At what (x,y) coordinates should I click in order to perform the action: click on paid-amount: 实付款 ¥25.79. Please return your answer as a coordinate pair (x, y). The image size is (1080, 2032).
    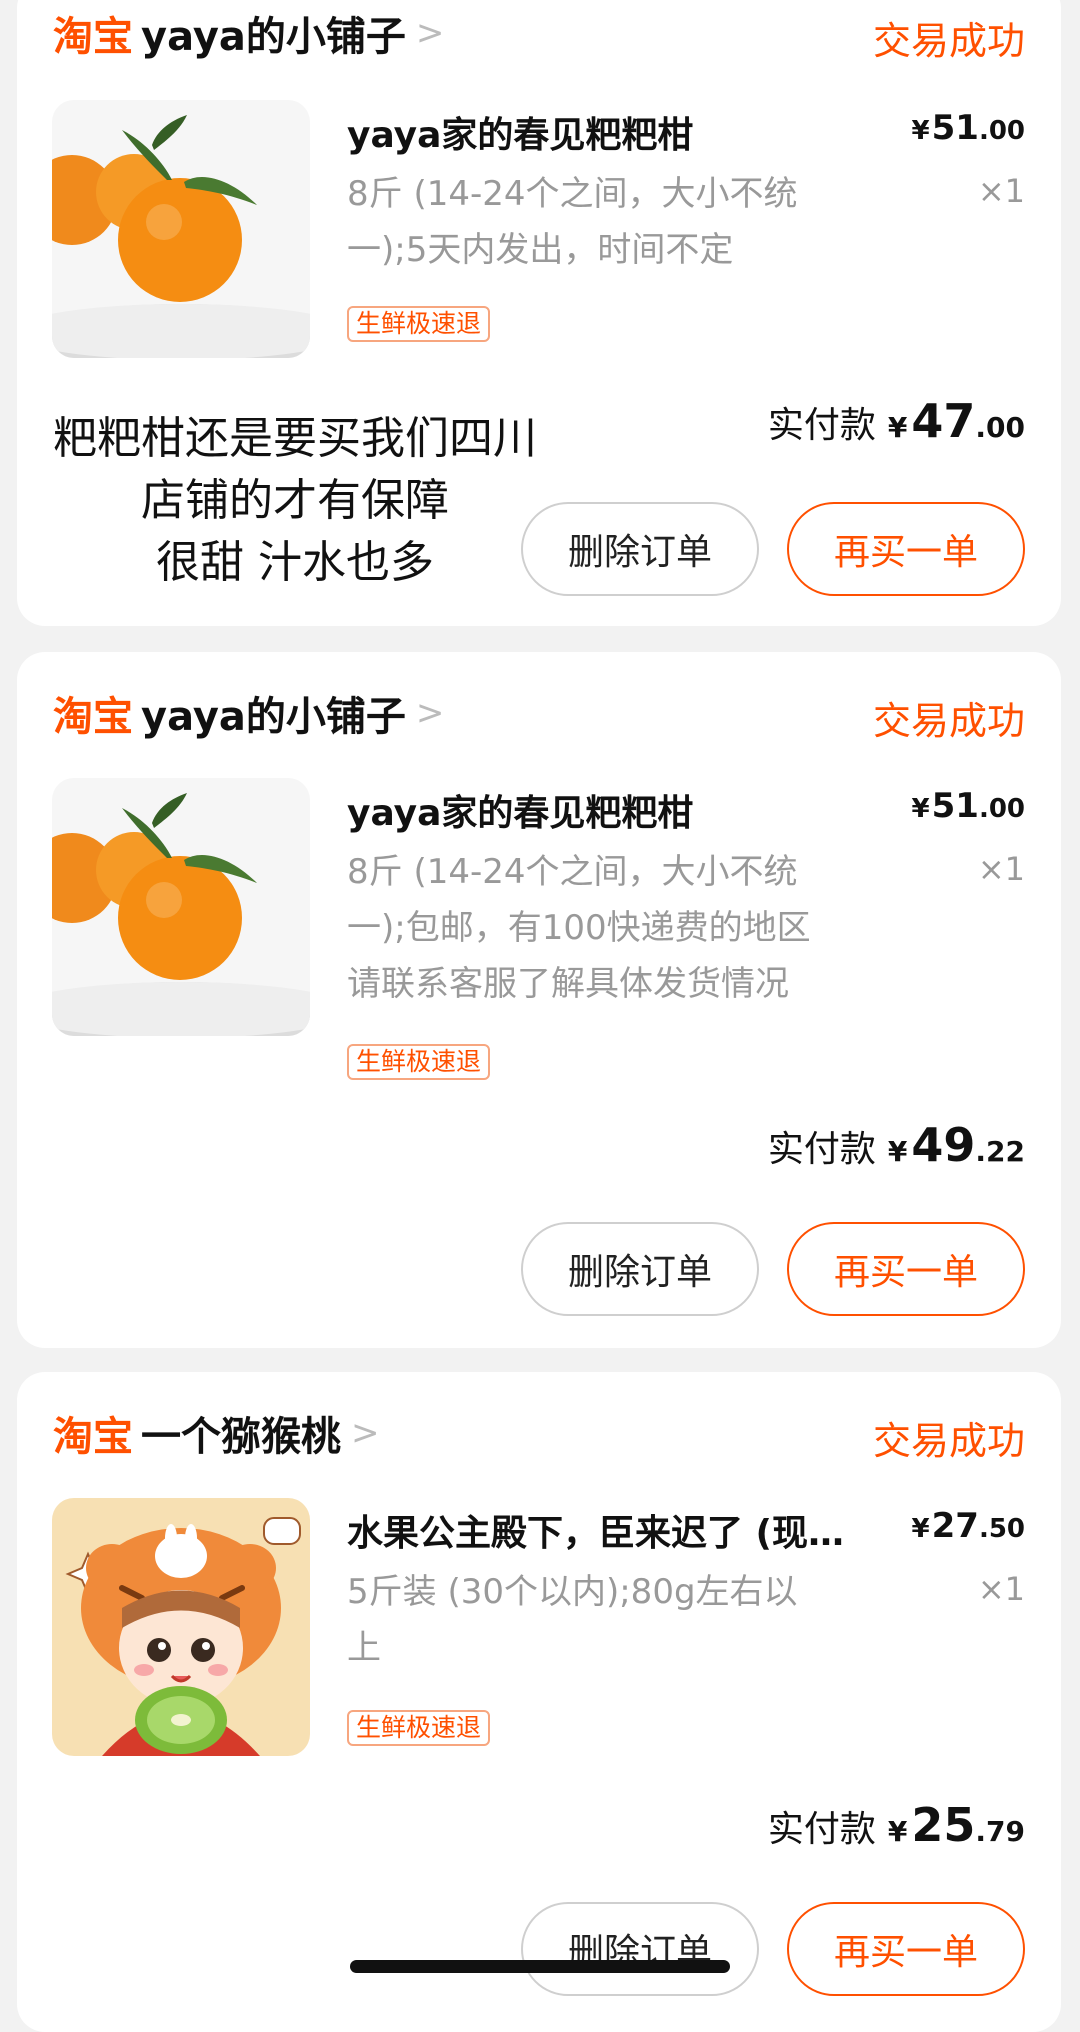
    Looking at the image, I should click on (896, 1825).